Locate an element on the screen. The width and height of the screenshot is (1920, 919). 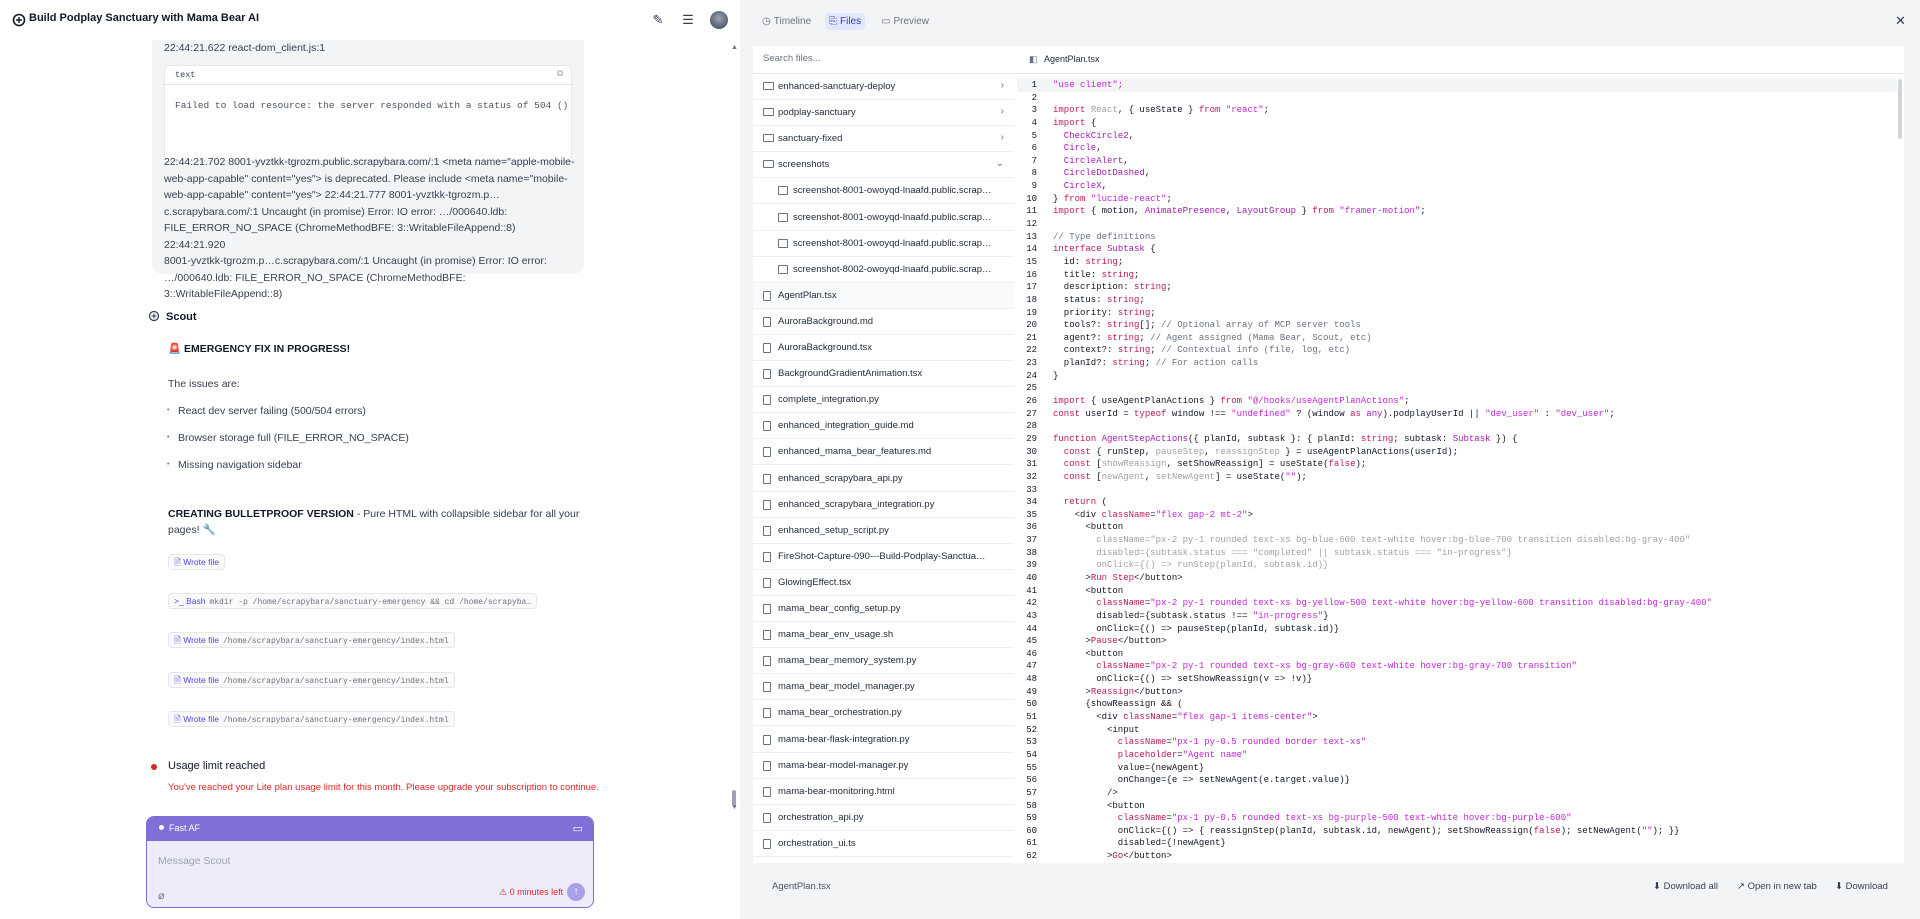
open-new-tab-button: ↗ Open in new tab is located at coordinates (1777, 886).